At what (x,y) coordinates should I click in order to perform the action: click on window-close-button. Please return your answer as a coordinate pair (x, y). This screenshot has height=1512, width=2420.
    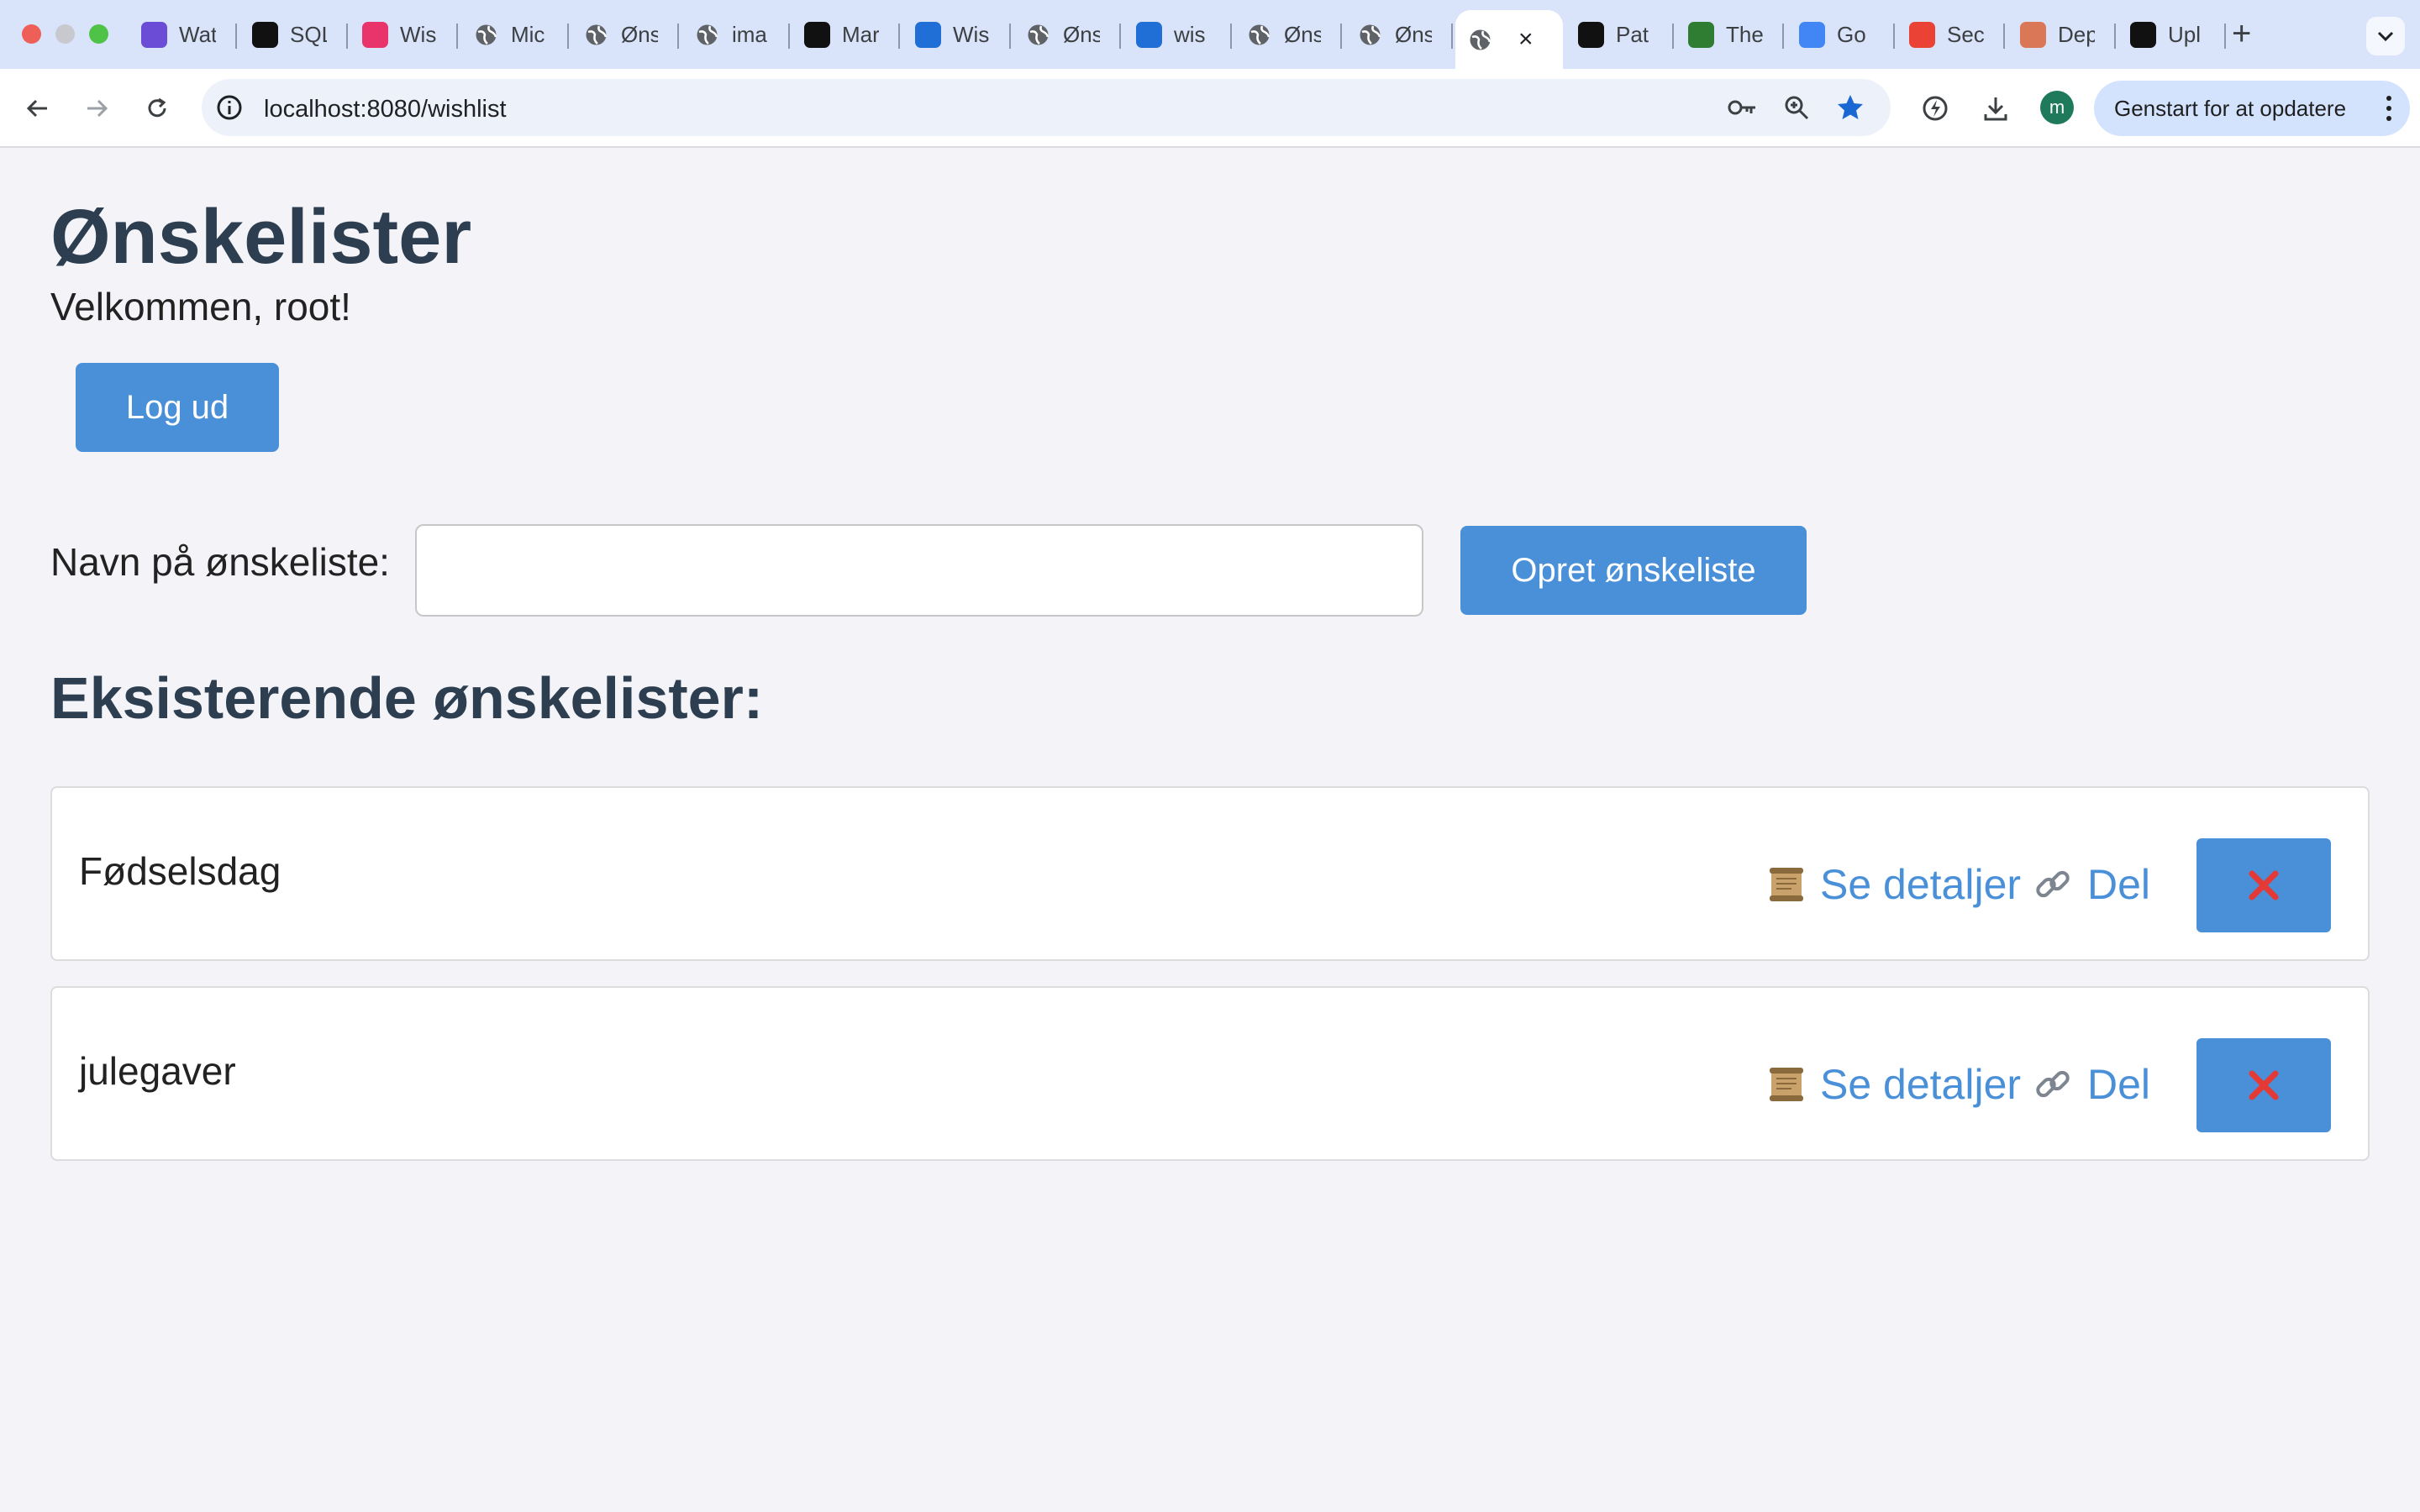
    Looking at the image, I should click on (31, 34).